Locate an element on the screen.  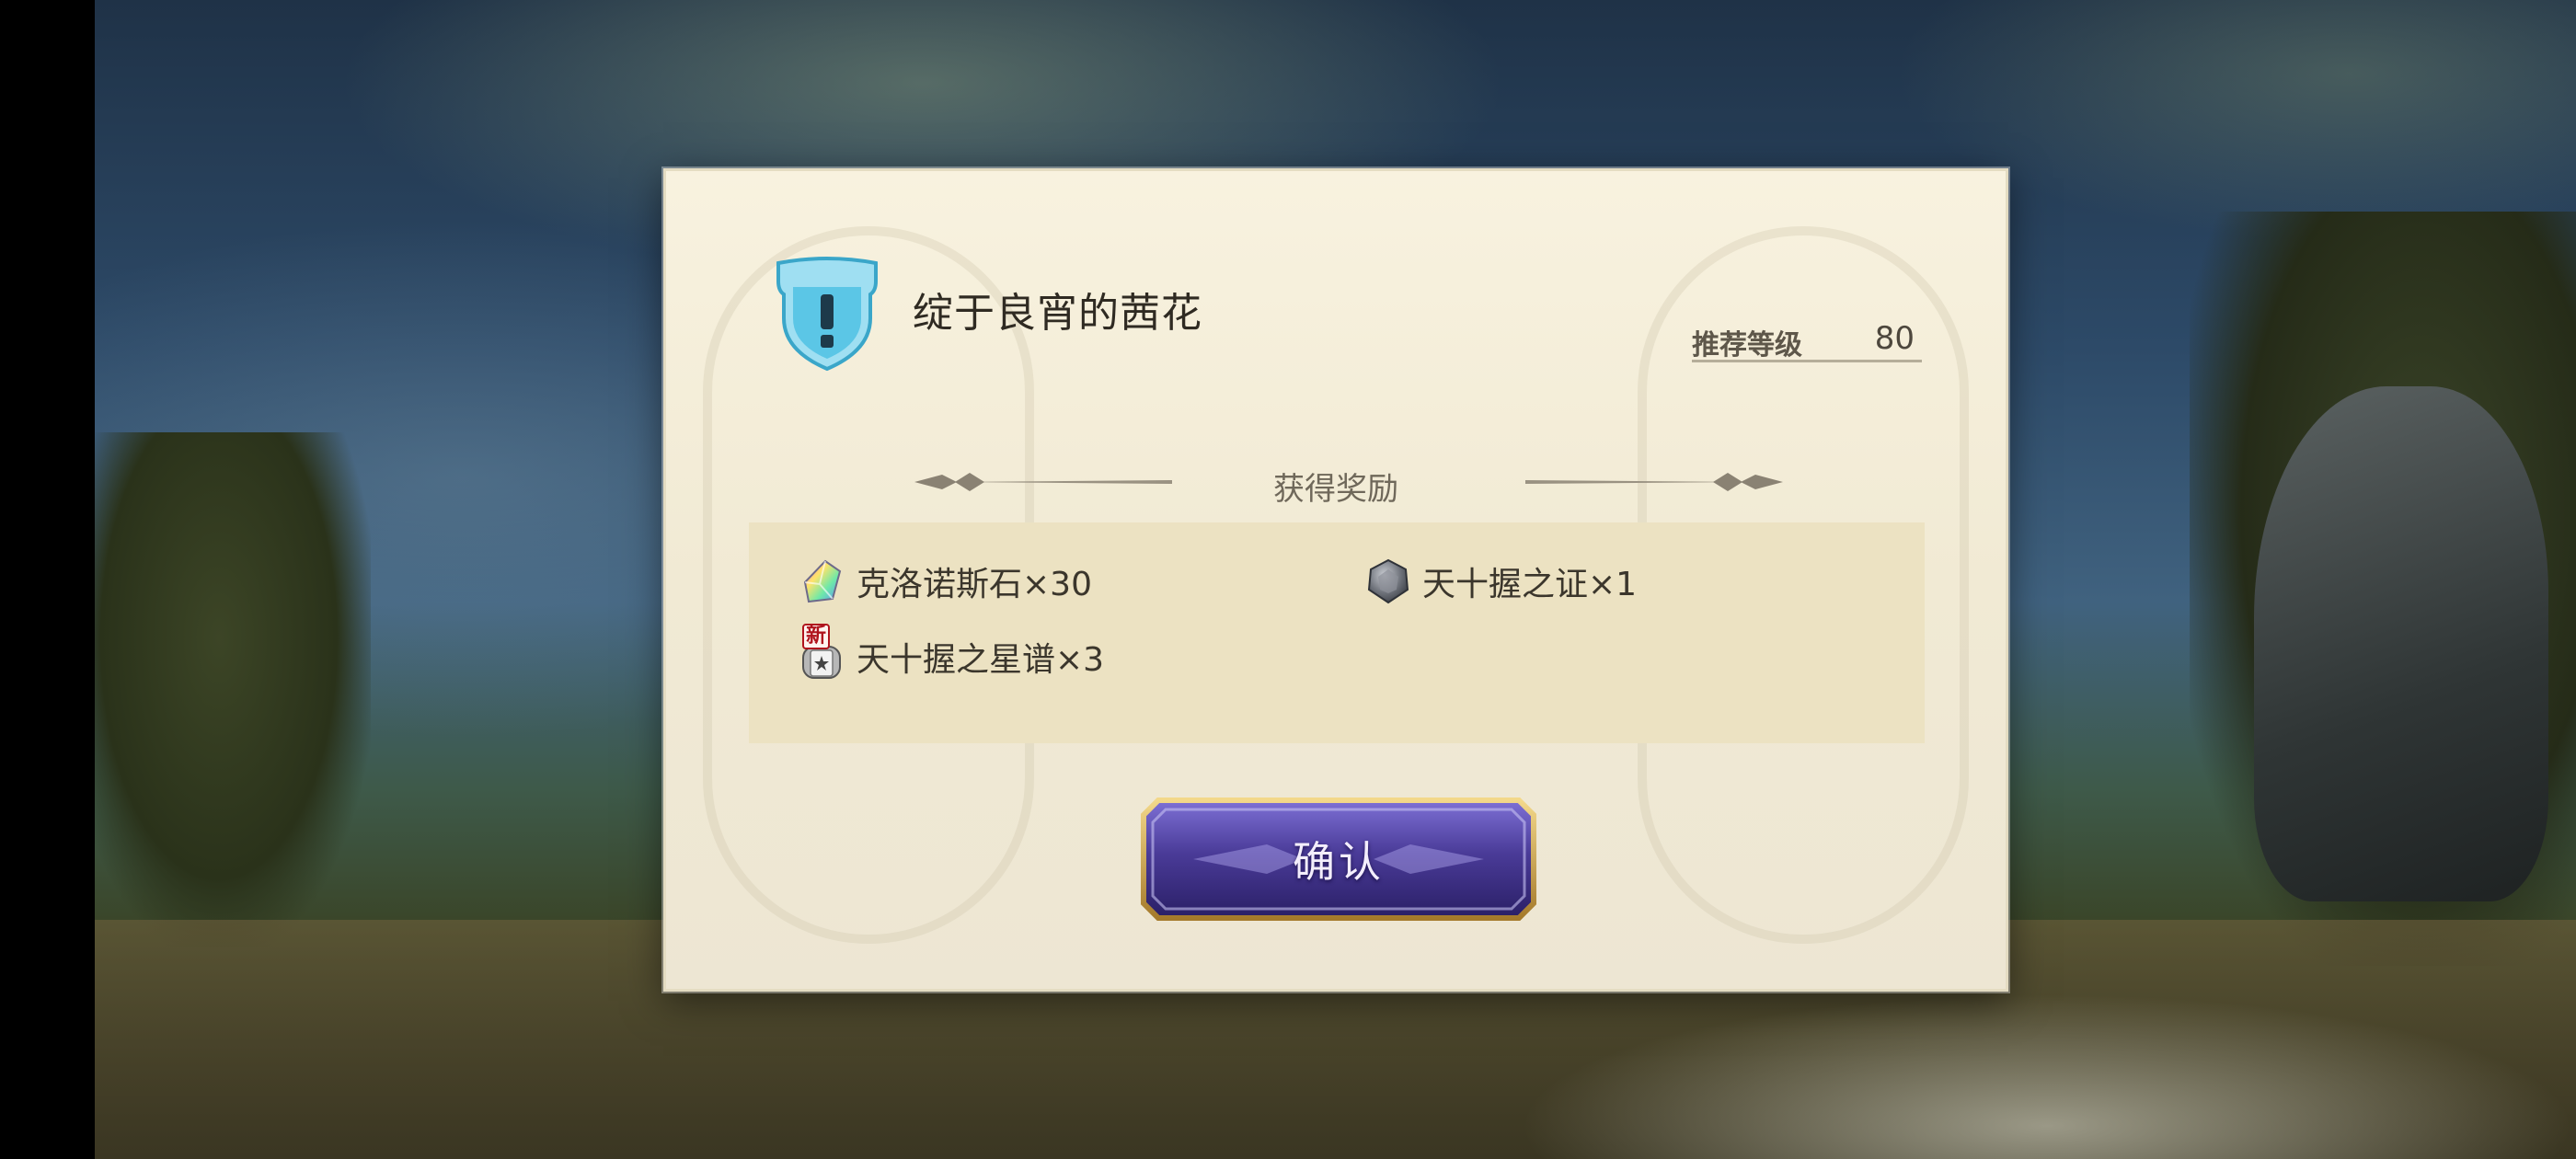
reward-item: 天十握之星谱×3 is located at coordinates (951, 657).